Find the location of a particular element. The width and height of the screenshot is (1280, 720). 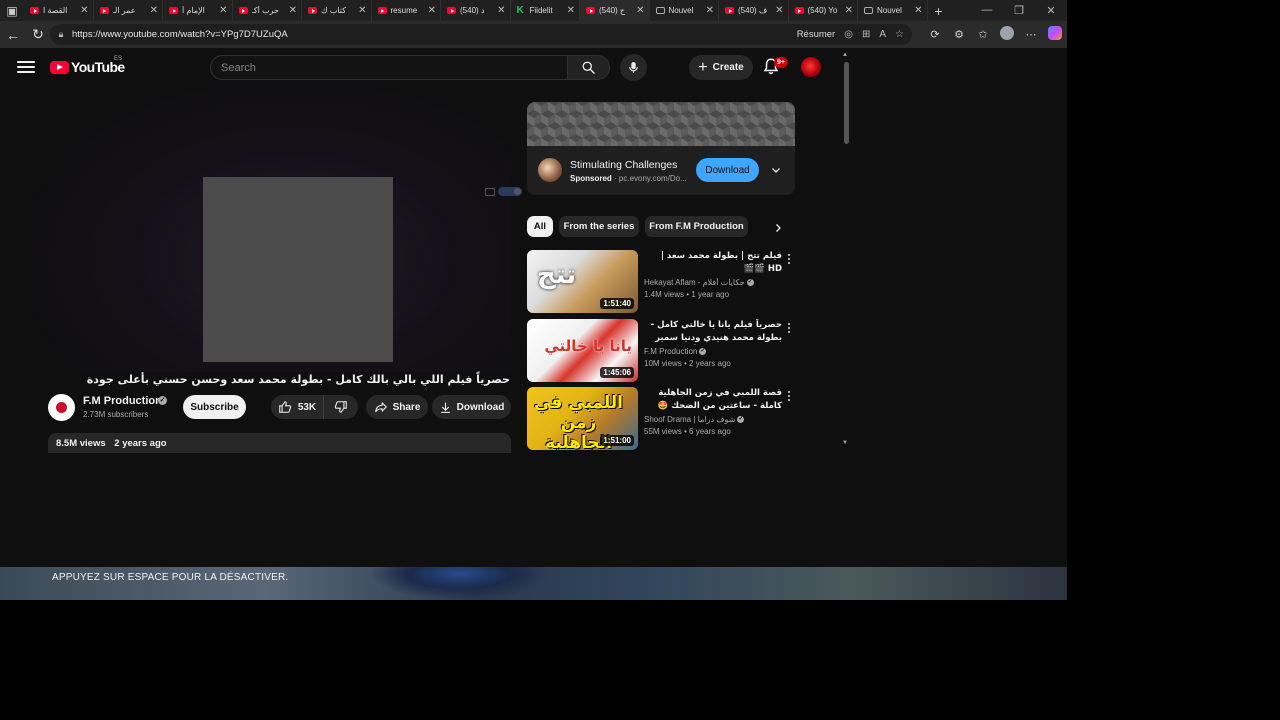

browser-tab-active: (540) ح ✕ is located at coordinates (615, 10).